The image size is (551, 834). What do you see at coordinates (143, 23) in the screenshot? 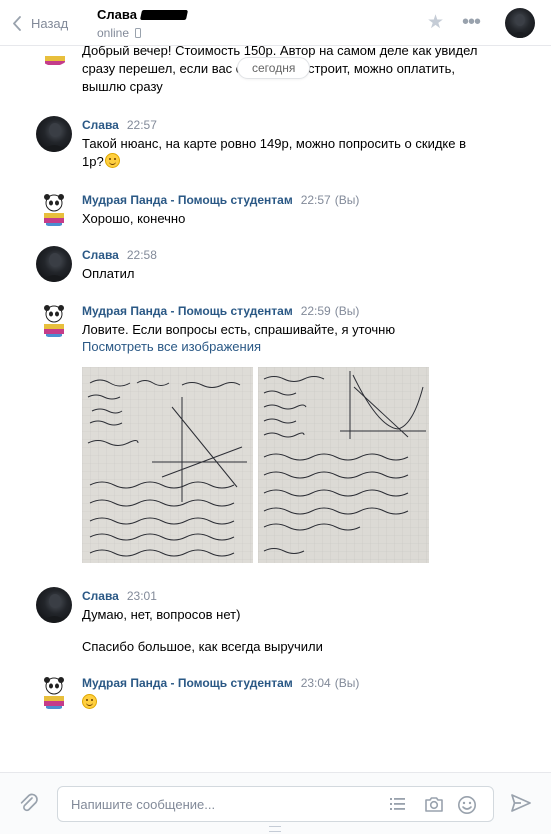
I see `peer-info: Слава online` at bounding box center [143, 23].